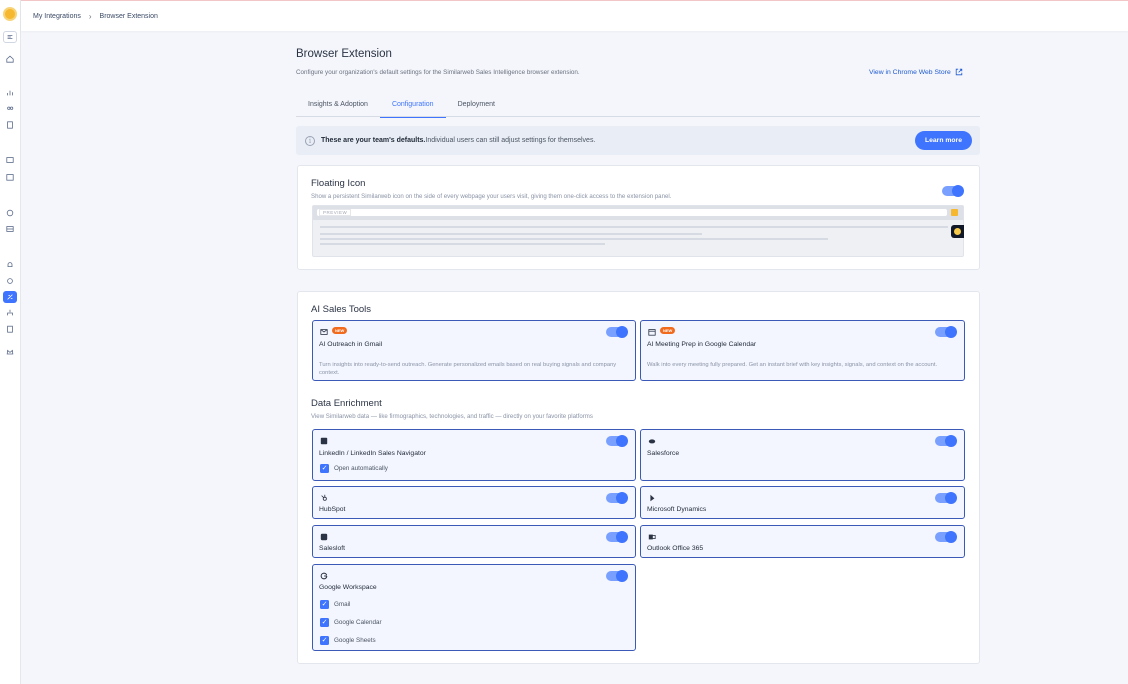 The width and height of the screenshot is (1128, 684). I want to click on external-link-icon, so click(958, 72).